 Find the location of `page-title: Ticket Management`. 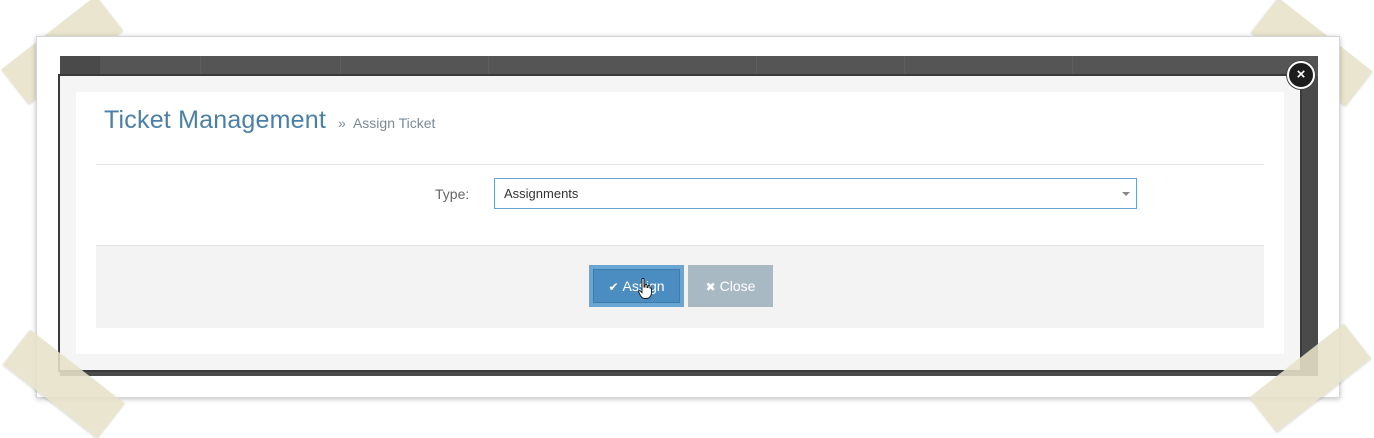

page-title: Ticket Management is located at coordinates (215, 120).